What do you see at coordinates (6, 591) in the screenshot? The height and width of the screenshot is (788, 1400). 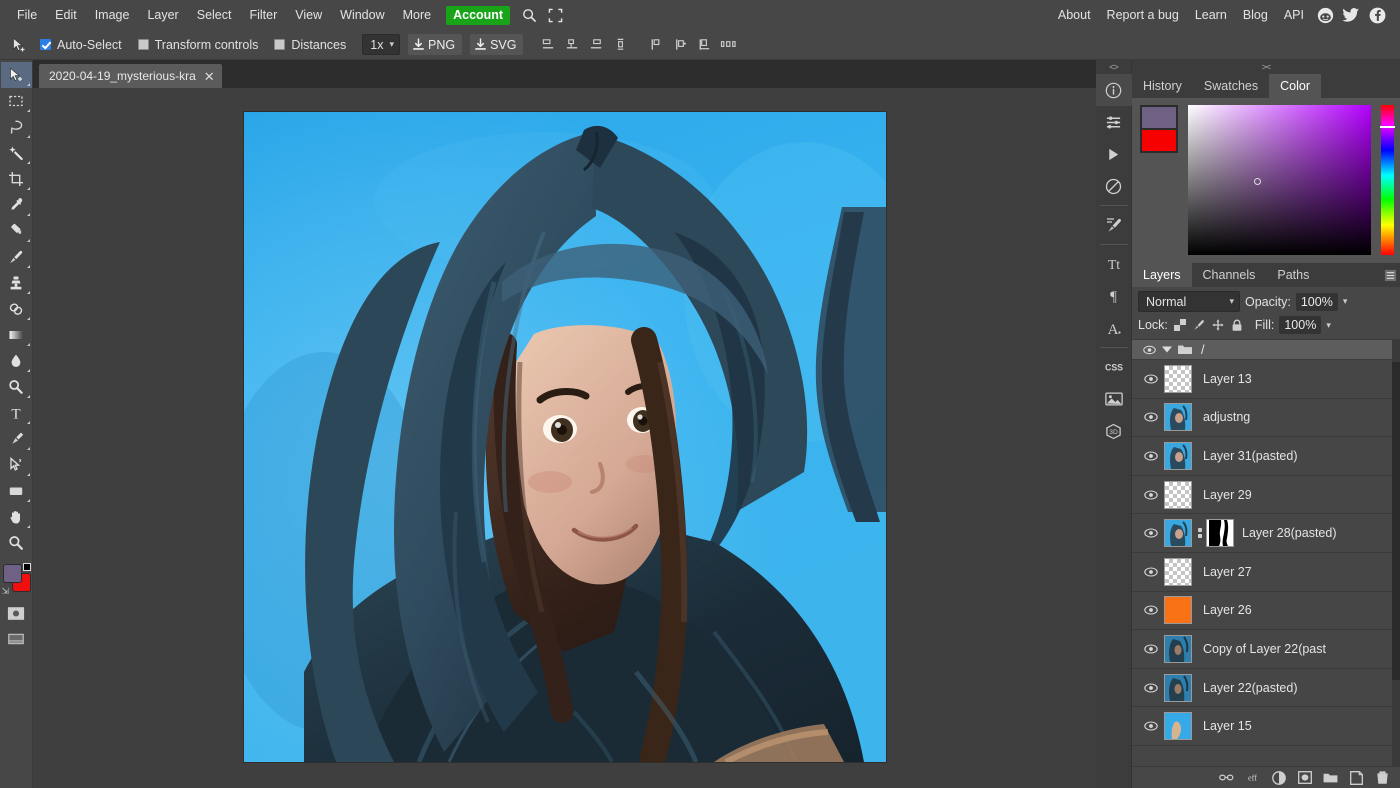 I see `swap-colors-icon: ⇲` at bounding box center [6, 591].